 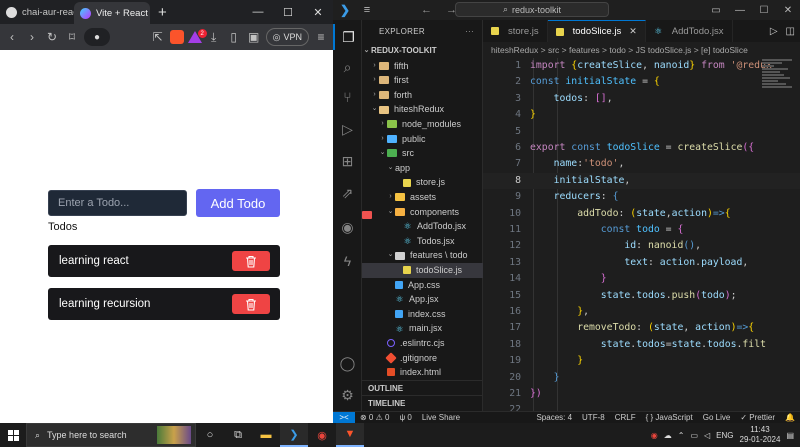 I want to click on code-line: 22, so click(x=641, y=406).